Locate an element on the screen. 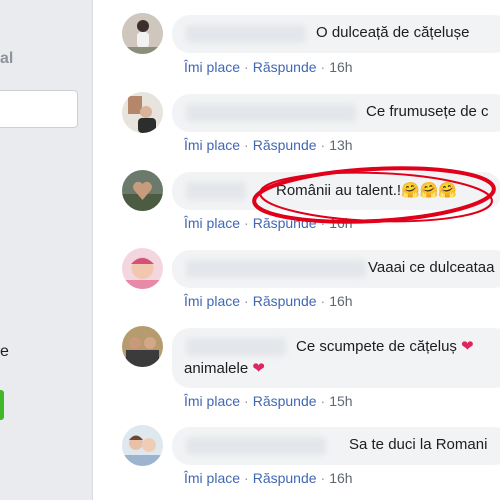  comment-text: Vaaai ce dulceataa is located at coordinates (431, 267).